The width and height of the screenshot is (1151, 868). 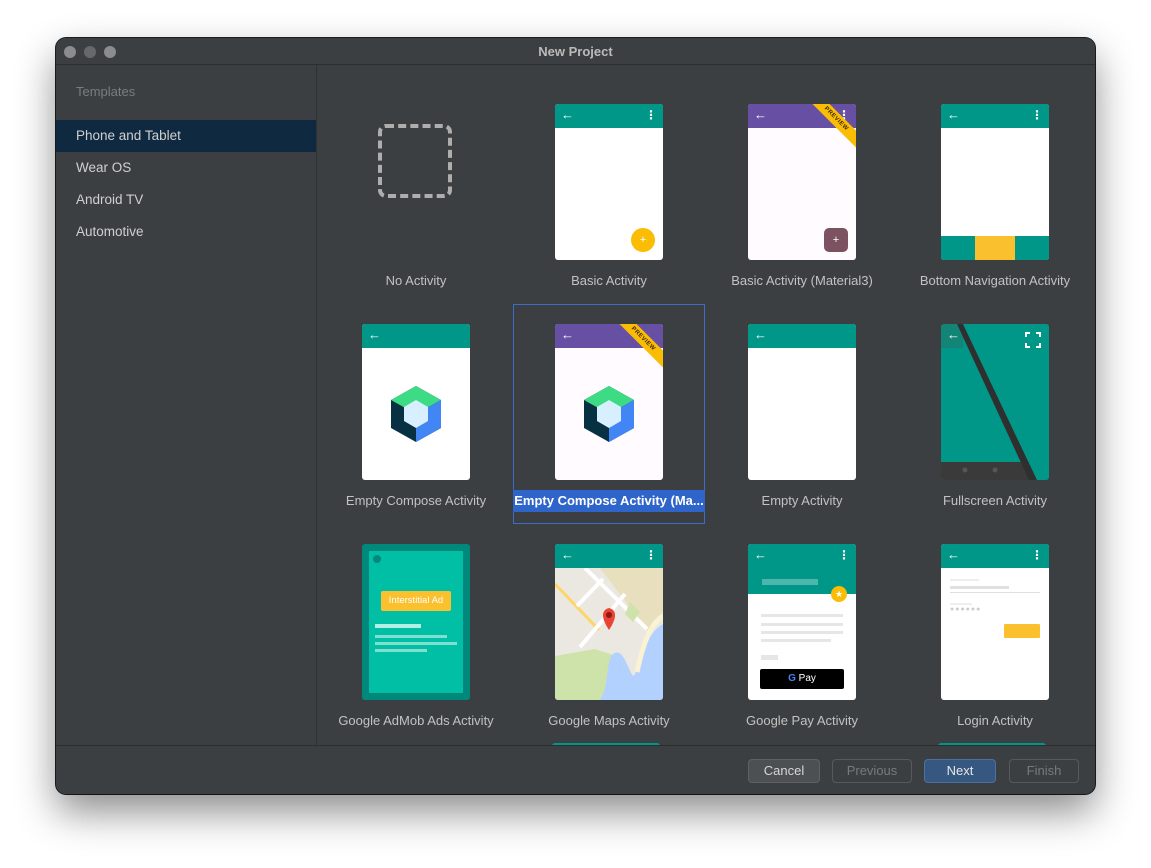 I want to click on empty-compose-preview: ←, so click(x=416, y=402).